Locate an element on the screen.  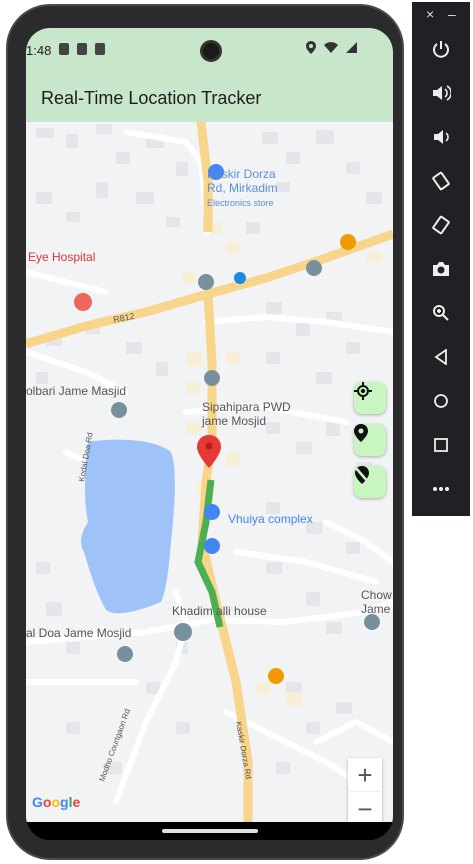
camera-icon is located at coordinates (441, 269).